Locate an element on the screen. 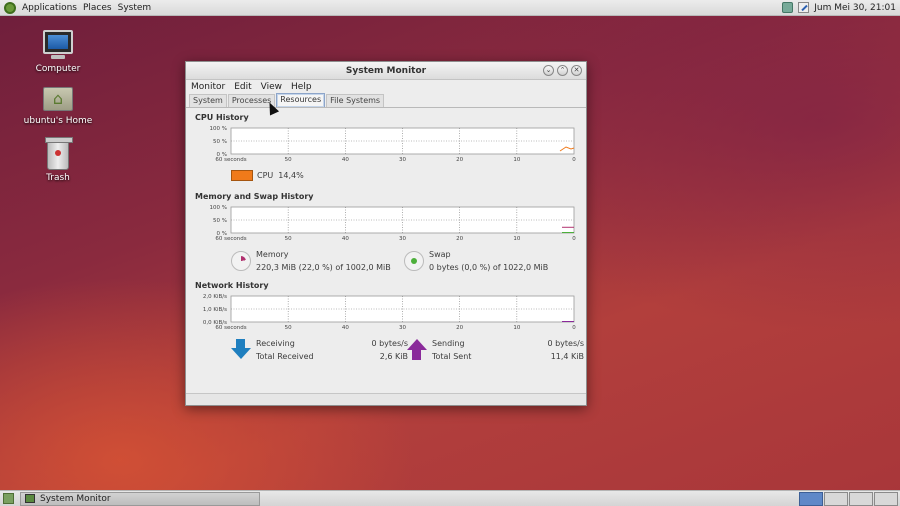 This screenshot has height=506, width=900. cpu-graph: 60 seconds 50 40 30 20 10 0 100 % 50 % 0 % is located at coordinates (386, 144).